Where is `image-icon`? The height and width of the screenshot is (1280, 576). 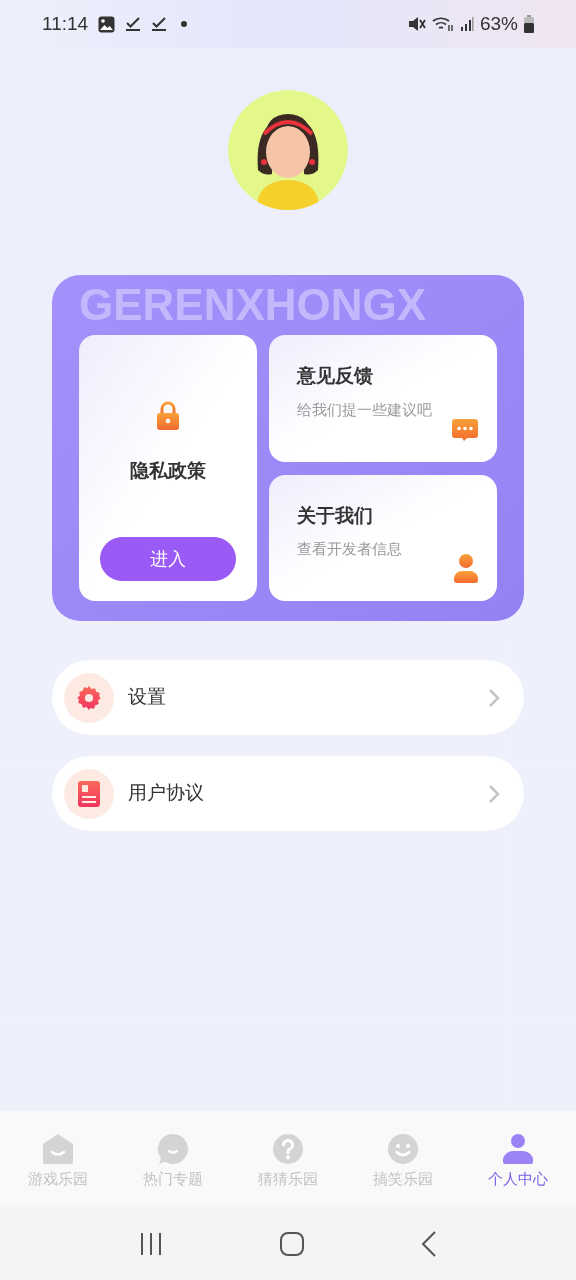 image-icon is located at coordinates (107, 24).